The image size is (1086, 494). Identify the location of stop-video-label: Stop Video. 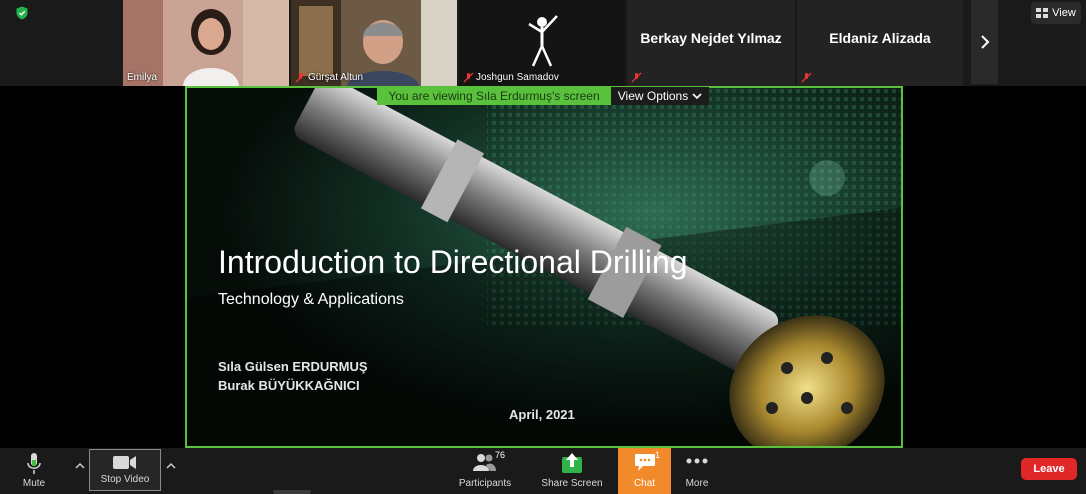
(125, 479).